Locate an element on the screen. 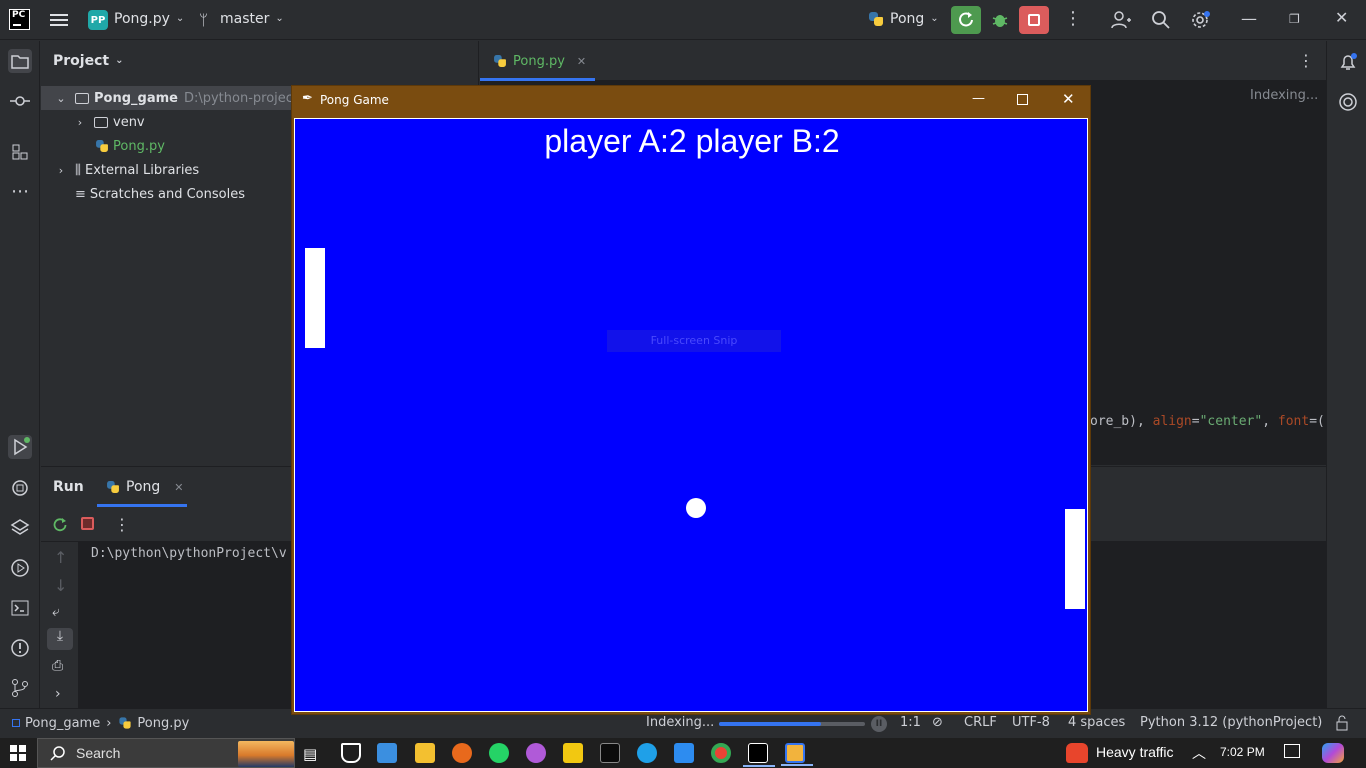 This screenshot has height=768, width=1366. terminal-icon is located at coordinates (20, 608).